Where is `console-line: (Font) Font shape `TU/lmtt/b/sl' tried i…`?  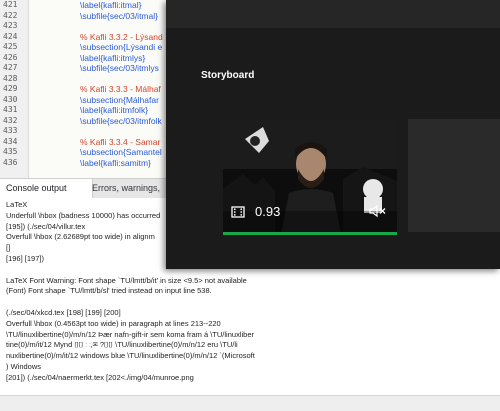 console-line: (Font) Font shape `TU/lmtt/b/sl' tried i… is located at coordinates (109, 291).